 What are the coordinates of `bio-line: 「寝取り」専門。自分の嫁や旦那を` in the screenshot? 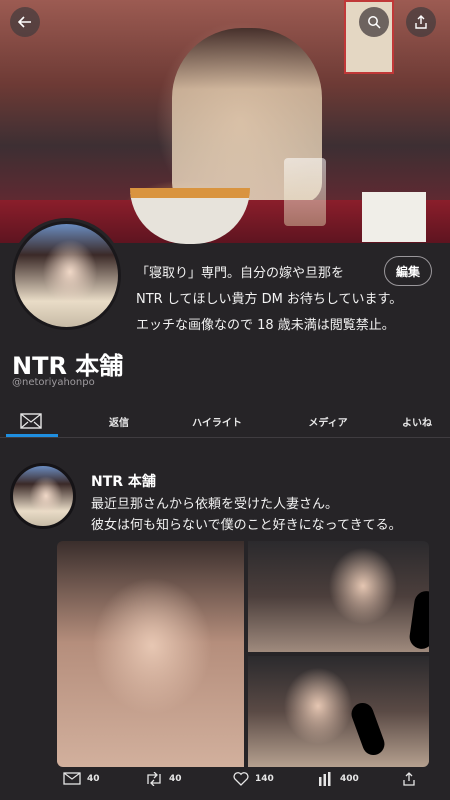 It's located at (240, 273).